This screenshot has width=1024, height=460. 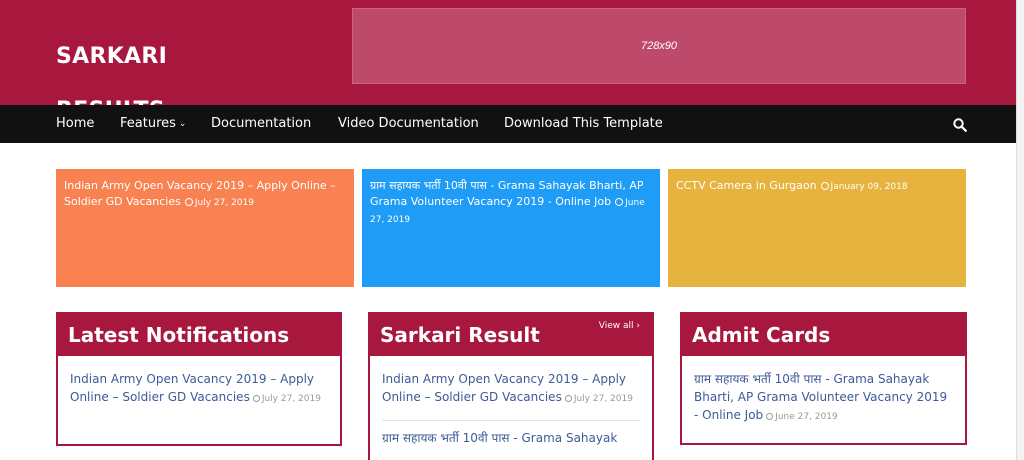 What do you see at coordinates (199, 335) in the screenshot?
I see `widget-title: Latest Notifications` at bounding box center [199, 335].